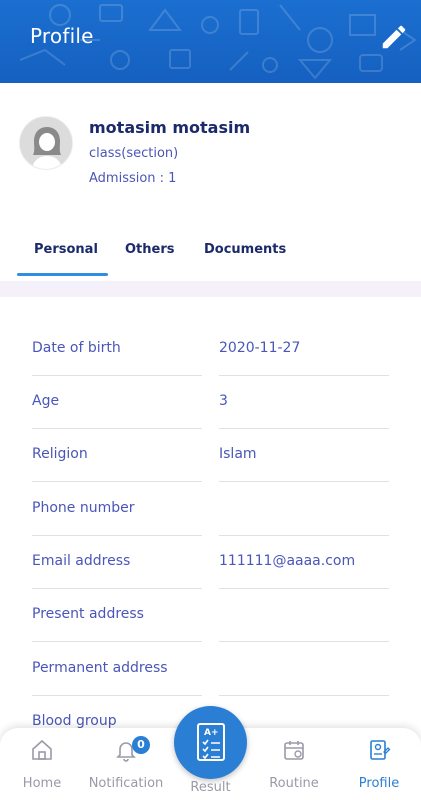 The image size is (421, 800). I want to click on detail-value: 2020-11-27, so click(304, 358).